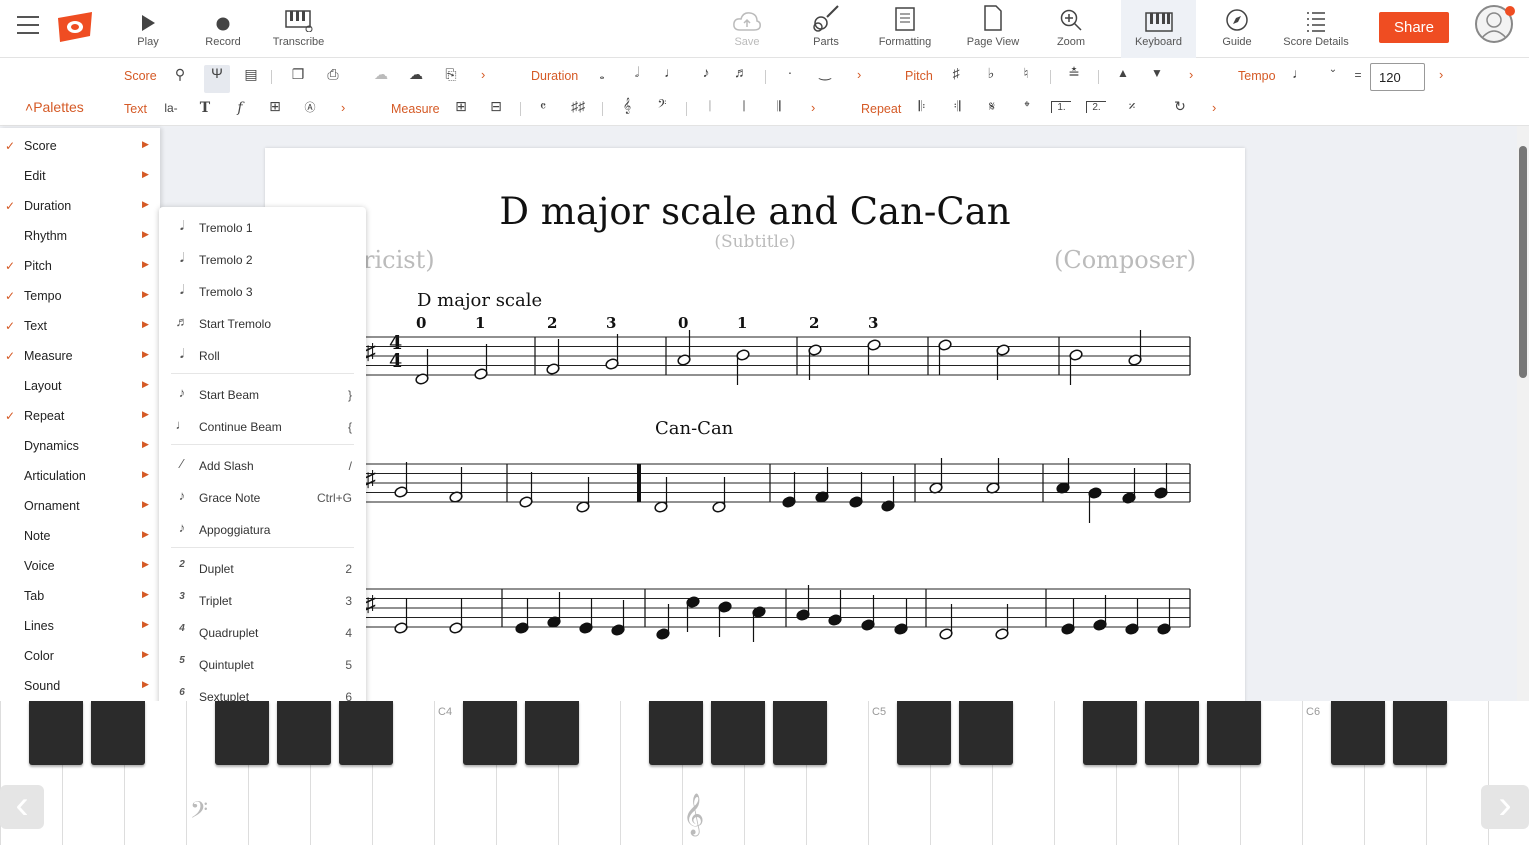 Image resolution: width=1529 pixels, height=845 pixels. Describe the element at coordinates (578, 106) in the screenshot. I see `key-signature-icon: ♯♯` at that location.